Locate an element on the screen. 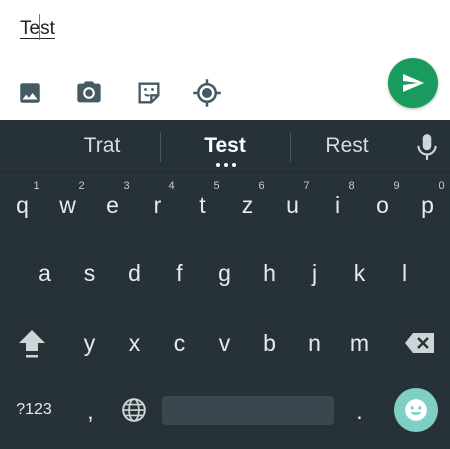  key-j: j is located at coordinates (314, 273).